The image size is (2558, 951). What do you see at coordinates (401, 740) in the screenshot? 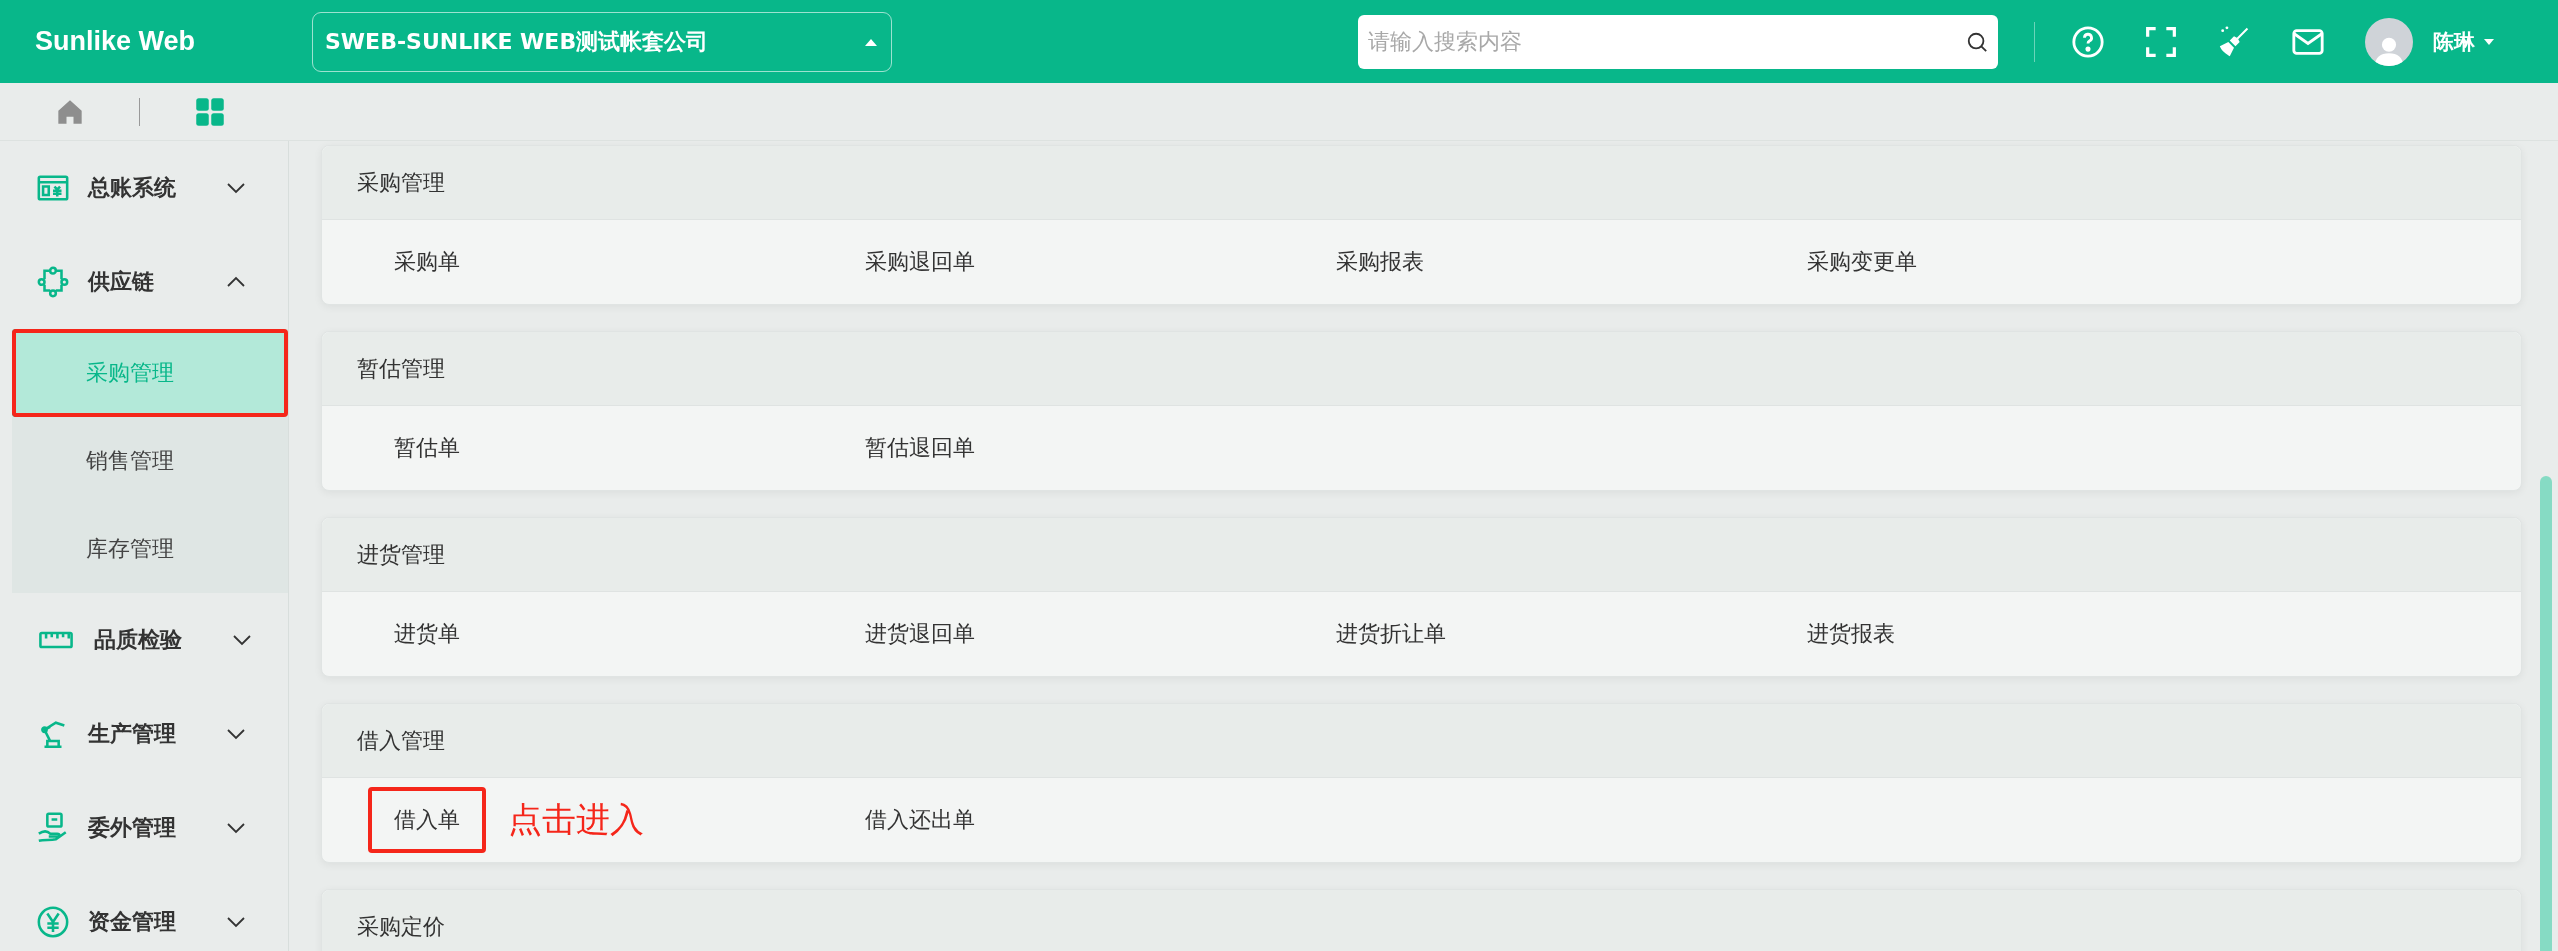
I see `section-title: 借入管理` at bounding box center [401, 740].